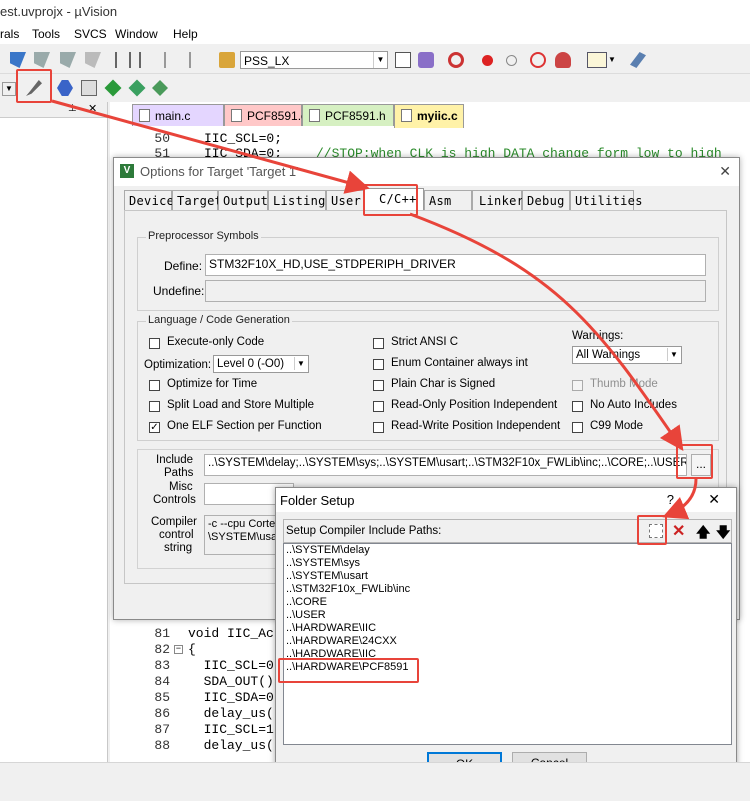 The image size is (750, 801). I want to click on tab-main-c: main.c, so click(178, 115).